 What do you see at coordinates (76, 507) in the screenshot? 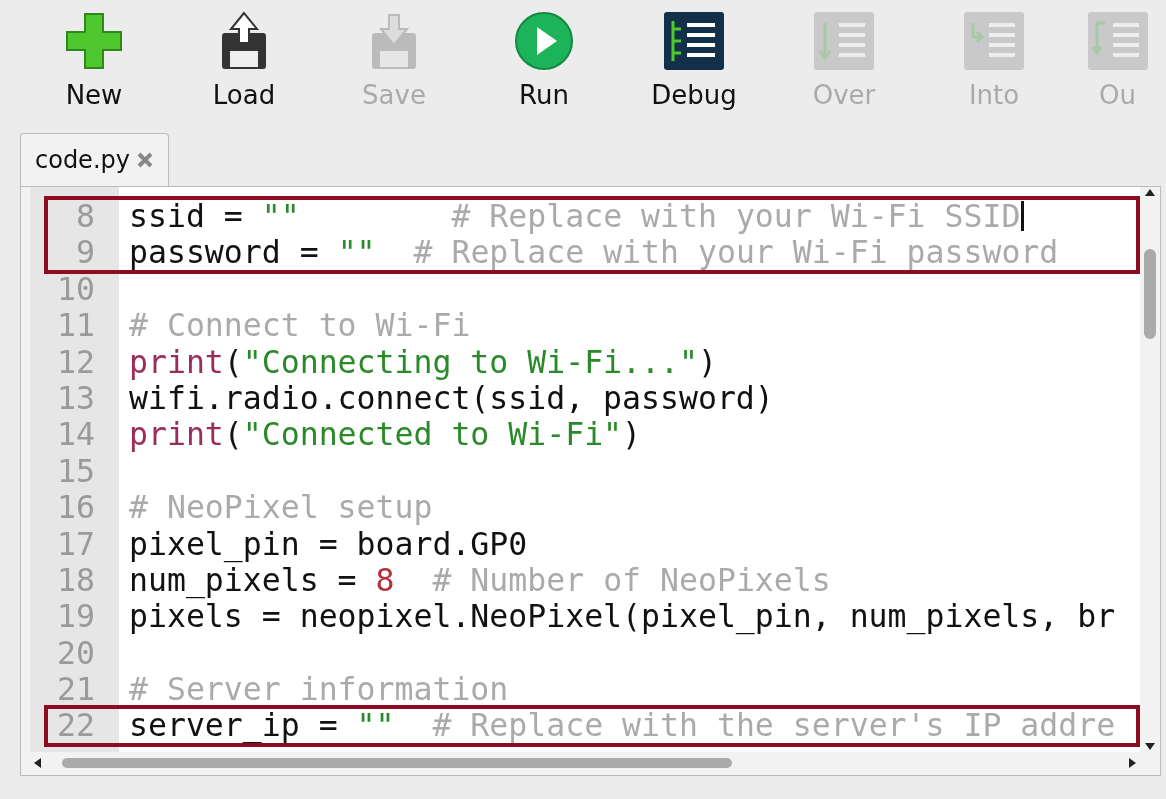
I see `line-number: 16` at bounding box center [76, 507].